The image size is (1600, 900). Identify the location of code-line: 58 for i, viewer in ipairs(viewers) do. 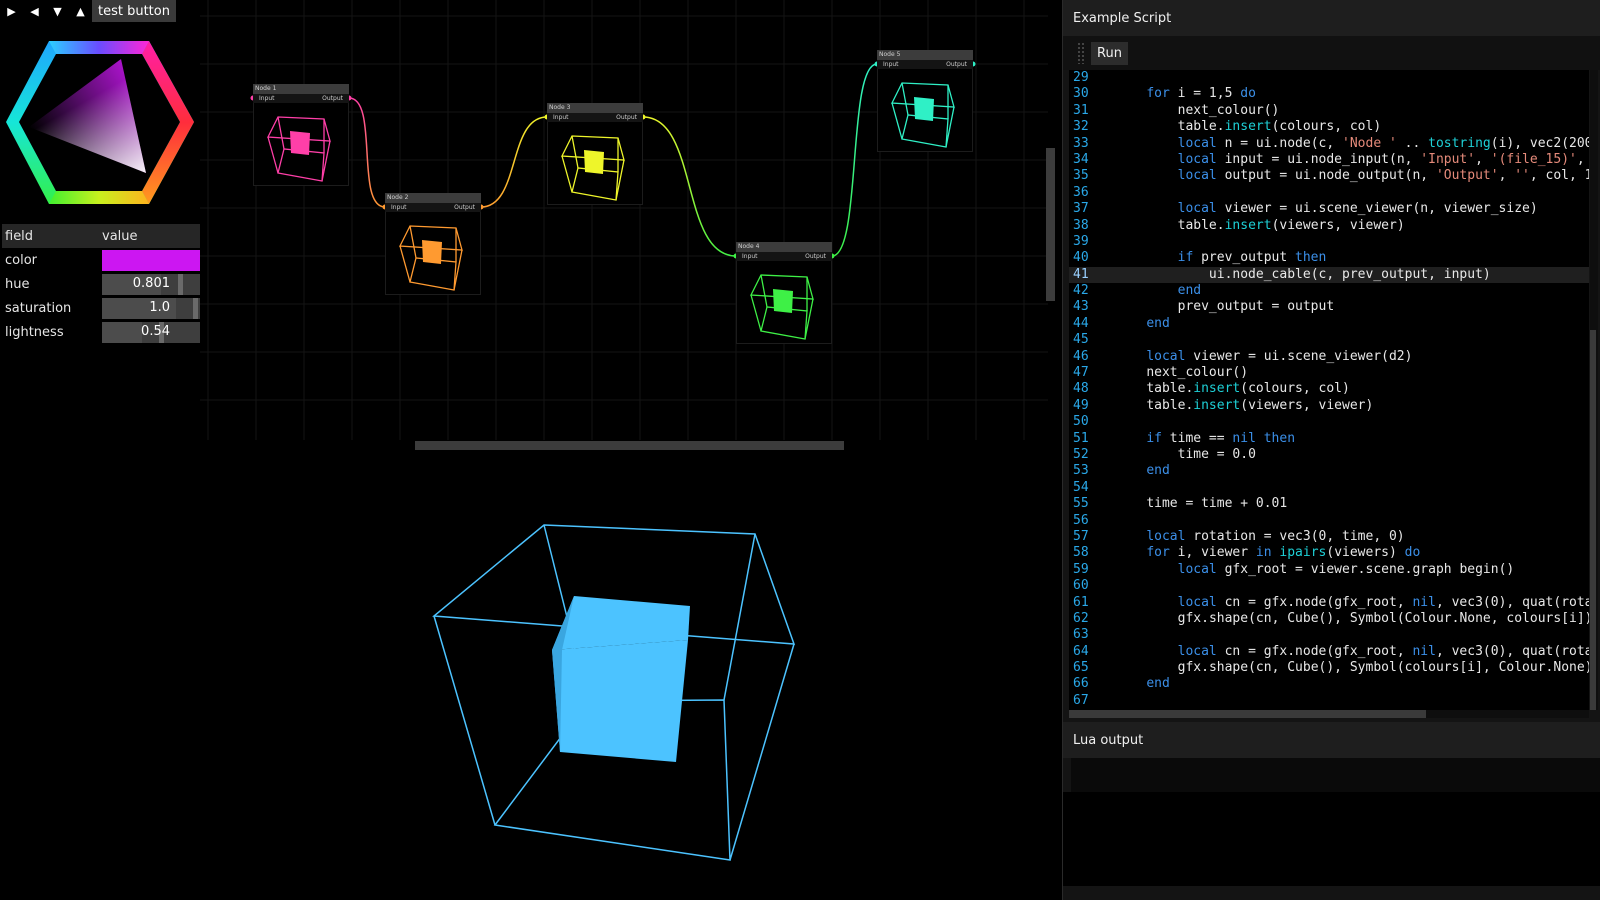
(1329, 553).